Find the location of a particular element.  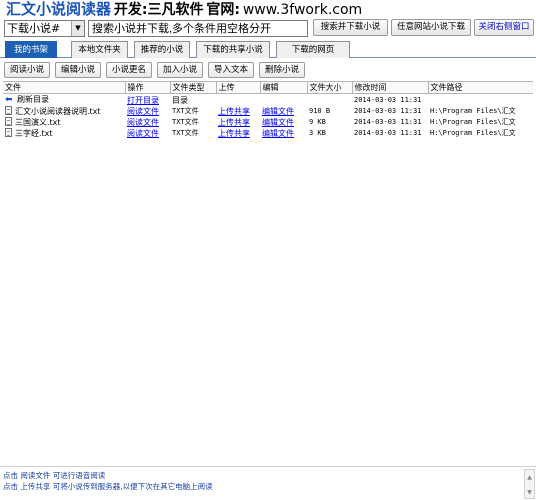

table-header-row: 文件 操作 文件类型 上传 编辑 文件大小 修改时间 文件路径 is located at coordinates (268, 88).